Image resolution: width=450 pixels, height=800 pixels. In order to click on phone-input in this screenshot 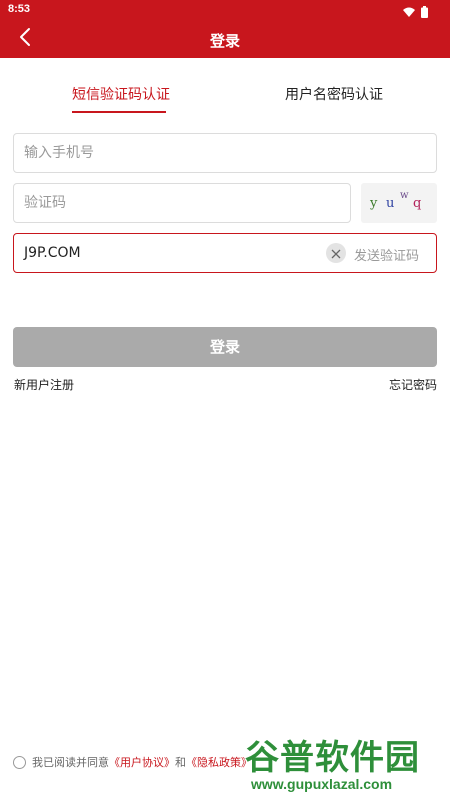, I will do `click(225, 153)`.